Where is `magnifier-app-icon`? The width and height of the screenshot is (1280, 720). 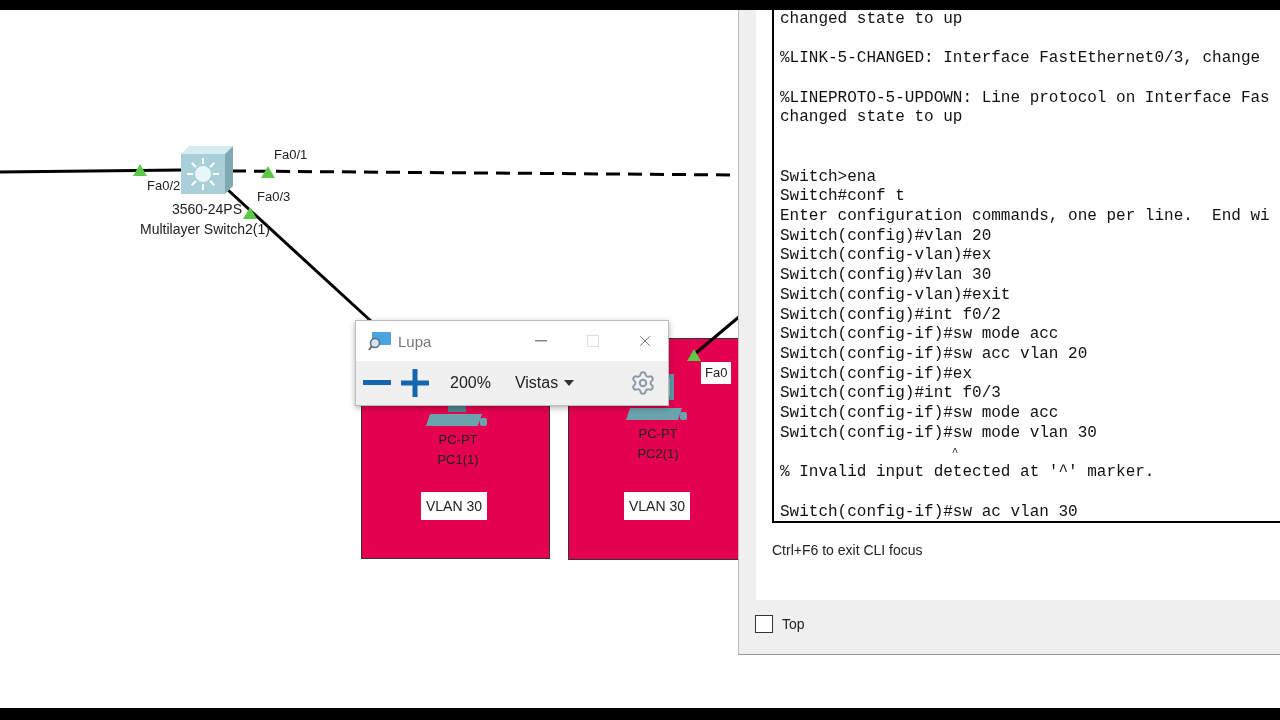
magnifier-app-icon is located at coordinates (380, 341).